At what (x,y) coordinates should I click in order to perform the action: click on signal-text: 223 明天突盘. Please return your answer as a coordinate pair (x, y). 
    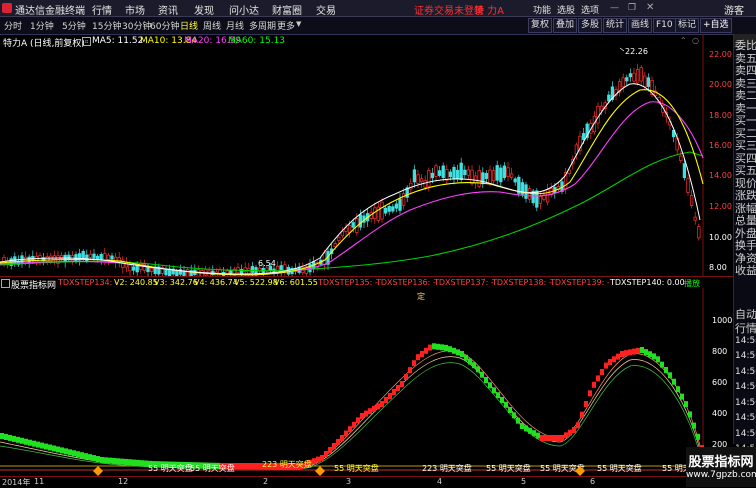
    Looking at the image, I should click on (447, 468).